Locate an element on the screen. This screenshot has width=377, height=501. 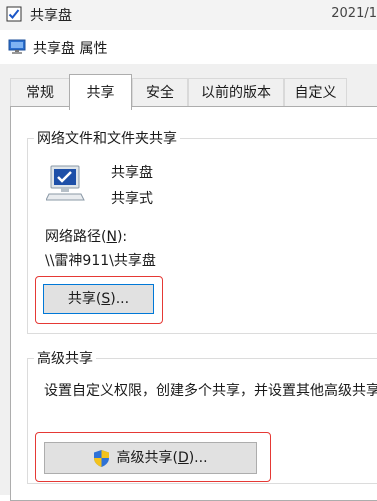
network-drive-icon is located at coordinates (17, 46).